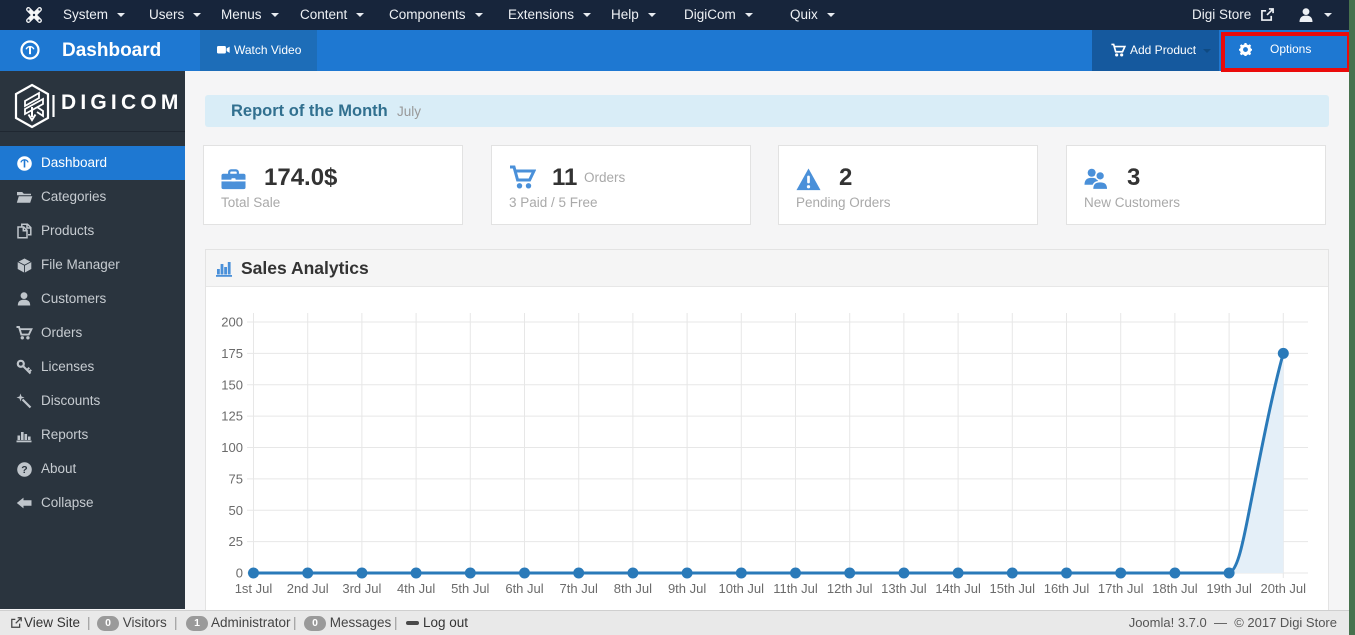 The width and height of the screenshot is (1355, 635). Describe the element at coordinates (236, 478) in the screenshot. I see `svg-text: 75` at that location.